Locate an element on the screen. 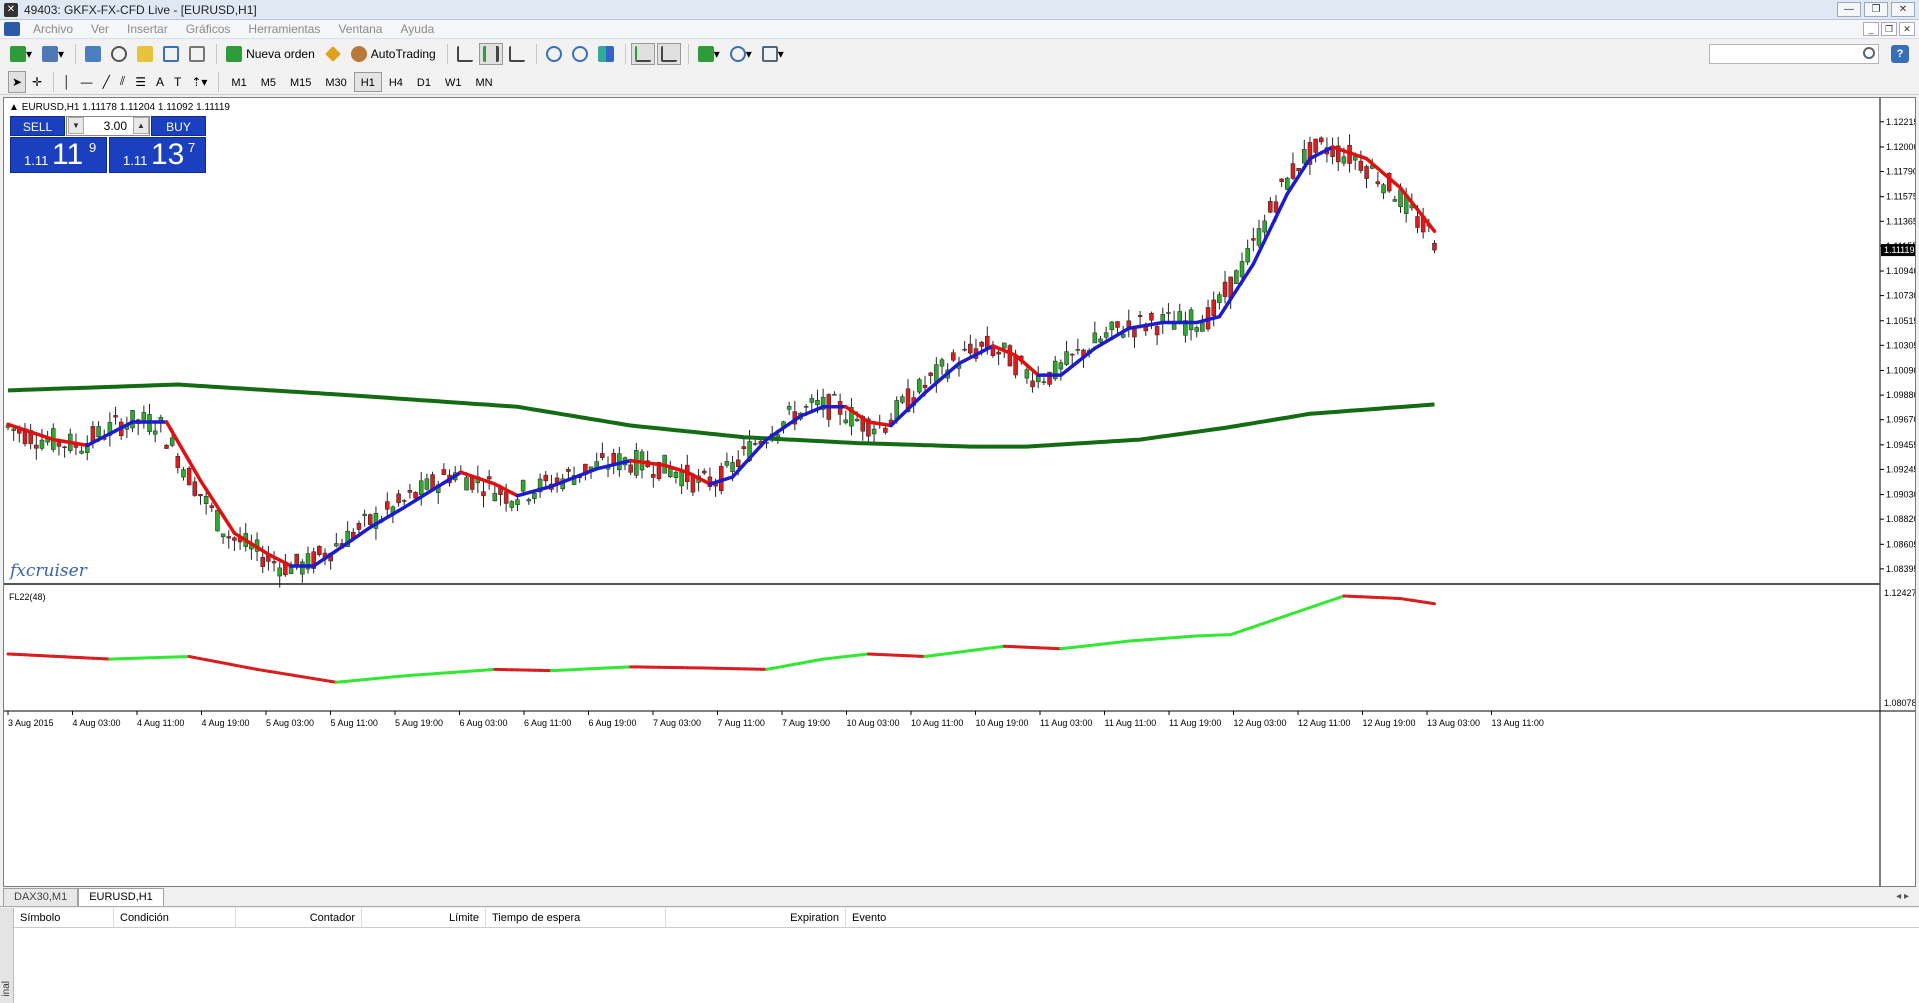  mdi-close-button: ✕ is located at coordinates (1907, 29).